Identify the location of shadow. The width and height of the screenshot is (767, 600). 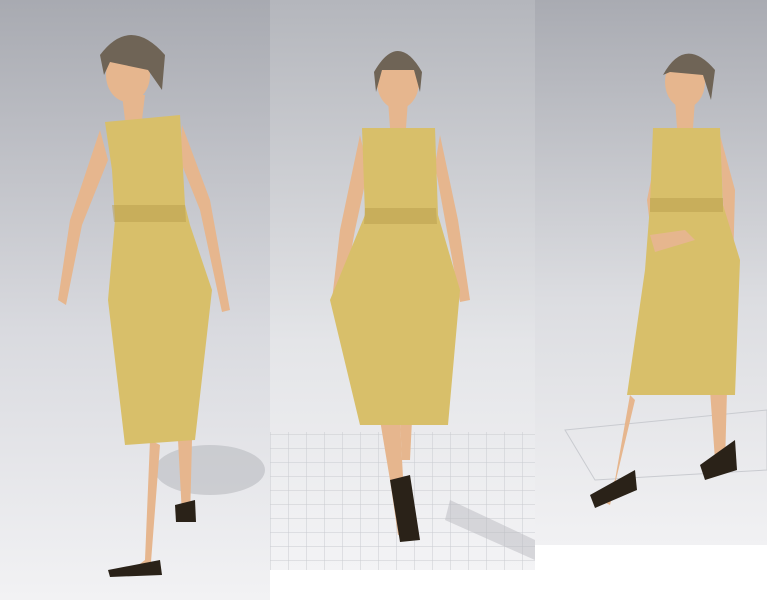
(210, 470).